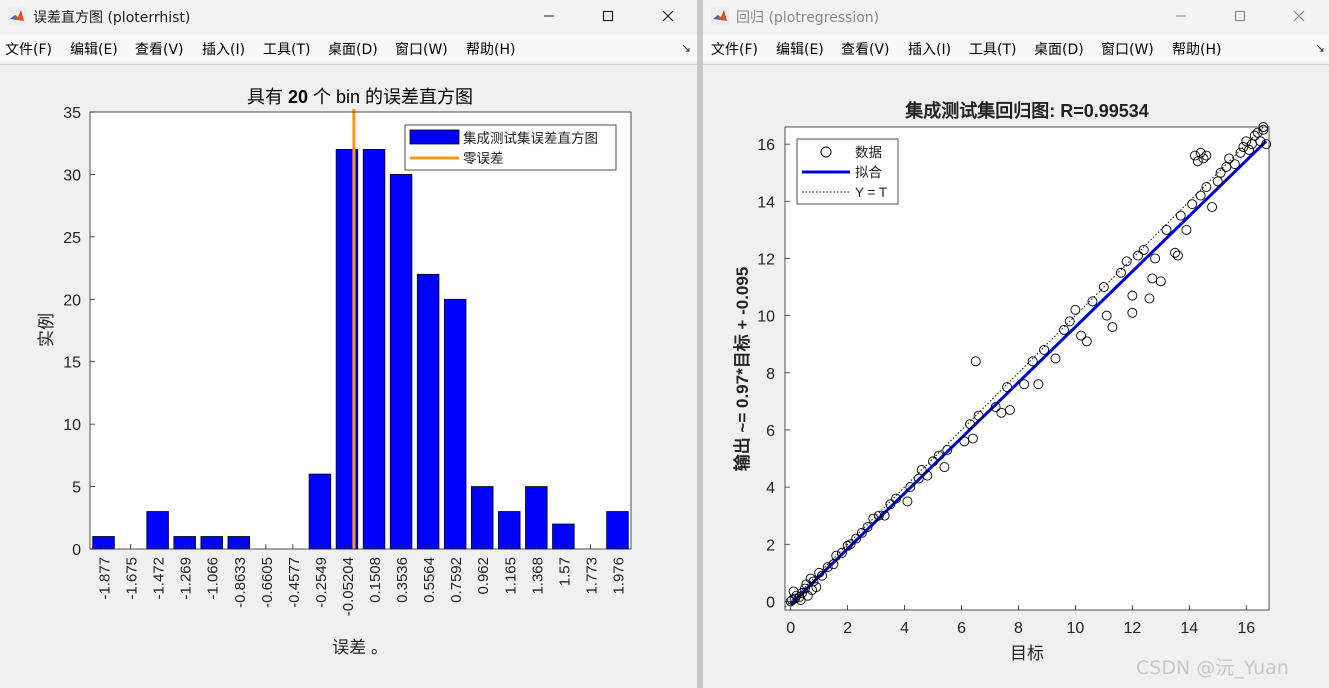 Image resolution: width=1329 pixels, height=688 pixels. What do you see at coordinates (530, 138) in the screenshot?
I see `legend-label-bars: 集成测试集误差直方图` at bounding box center [530, 138].